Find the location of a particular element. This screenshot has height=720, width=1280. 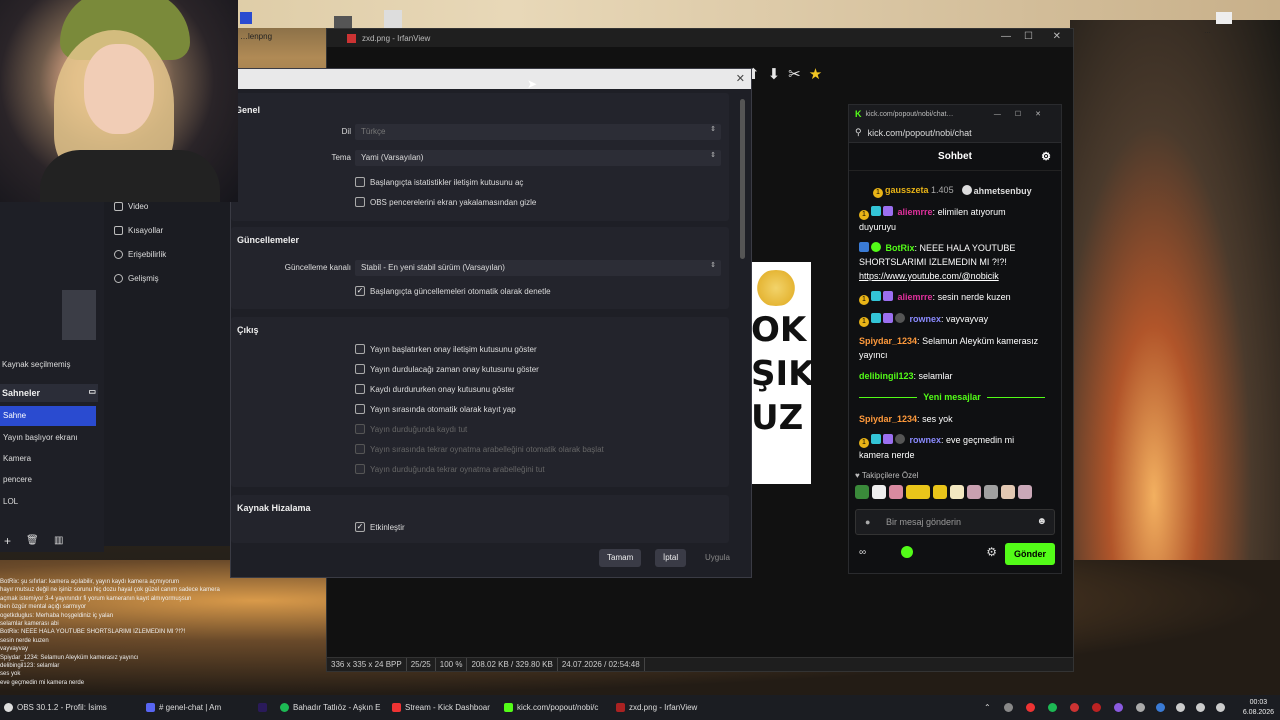

taskbar-item-irfanview: zxd.png - IrfanView is located at coordinates (668, 707).